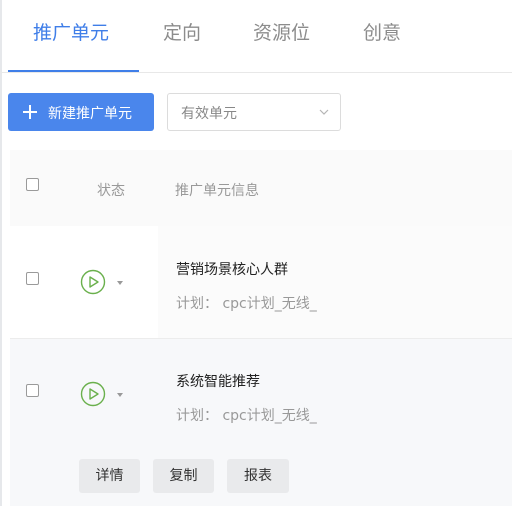 The width and height of the screenshot is (512, 506). I want to click on unit-filter-select: 有效单元, so click(254, 112).